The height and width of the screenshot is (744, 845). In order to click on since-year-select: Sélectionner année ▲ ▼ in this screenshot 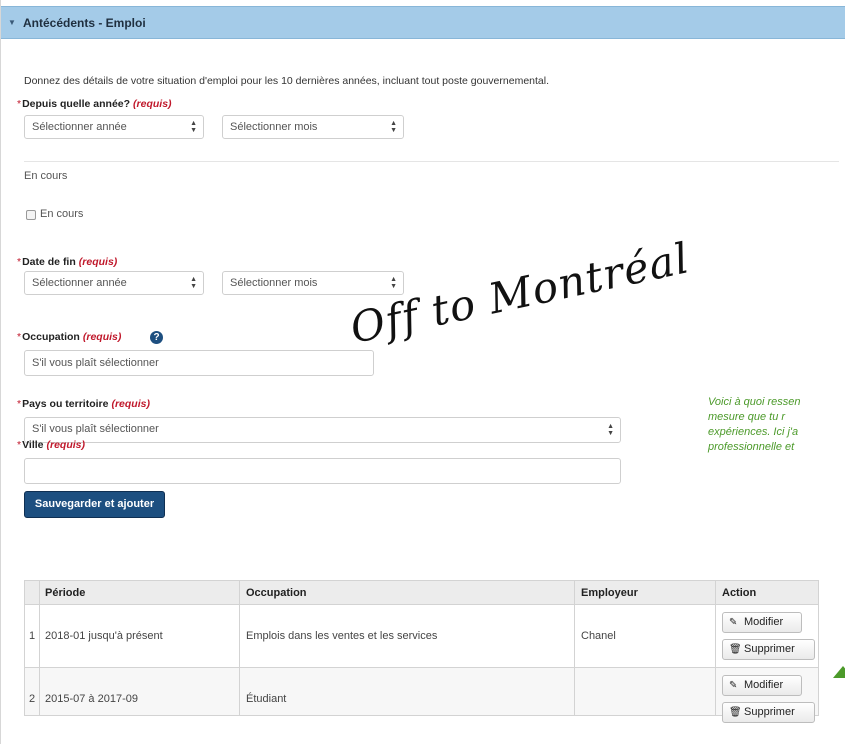, I will do `click(114, 127)`.